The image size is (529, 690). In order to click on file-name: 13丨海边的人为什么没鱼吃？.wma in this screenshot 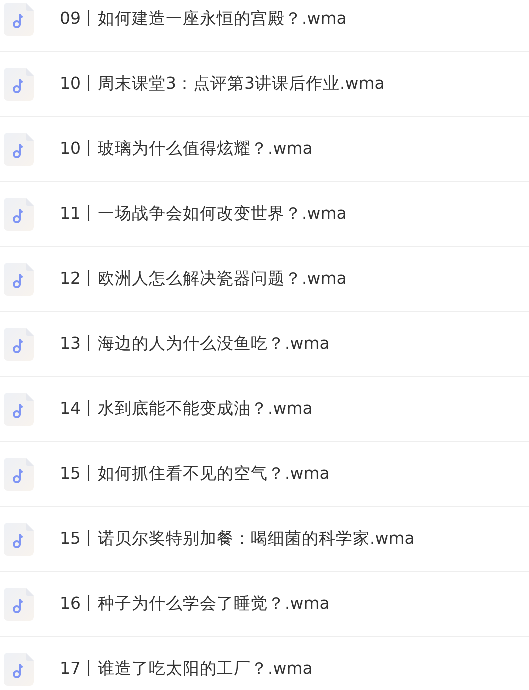, I will do `click(195, 344)`.